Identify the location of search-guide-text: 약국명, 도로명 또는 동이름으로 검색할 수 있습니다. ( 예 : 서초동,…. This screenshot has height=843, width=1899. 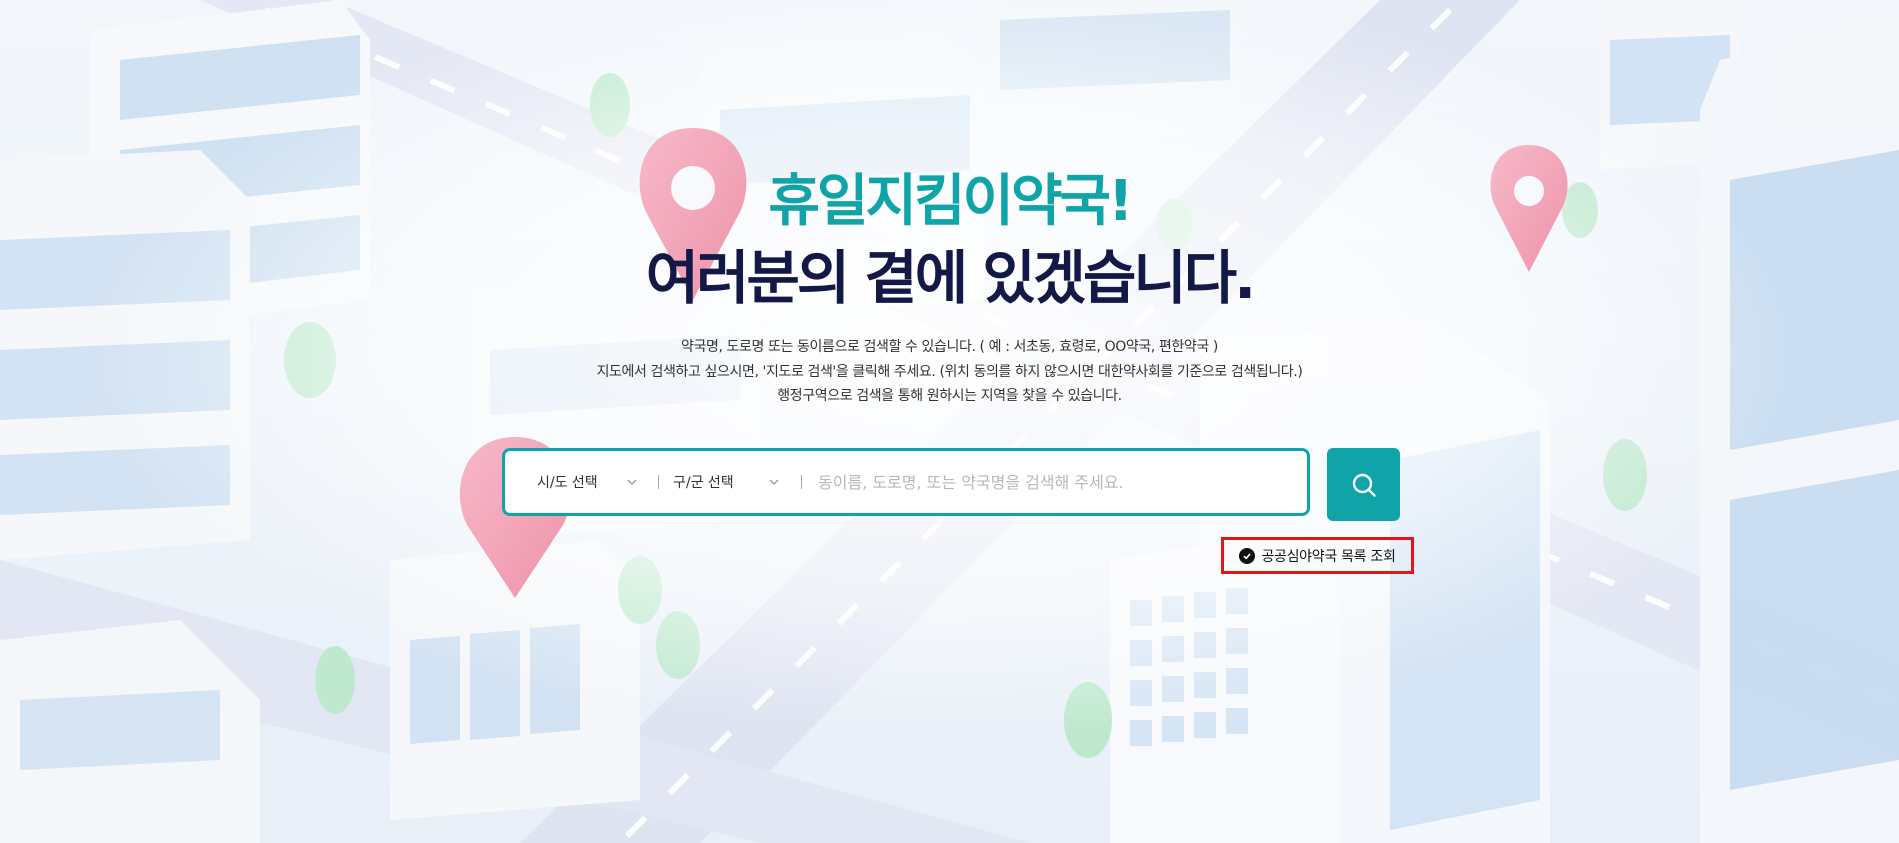
(949, 372).